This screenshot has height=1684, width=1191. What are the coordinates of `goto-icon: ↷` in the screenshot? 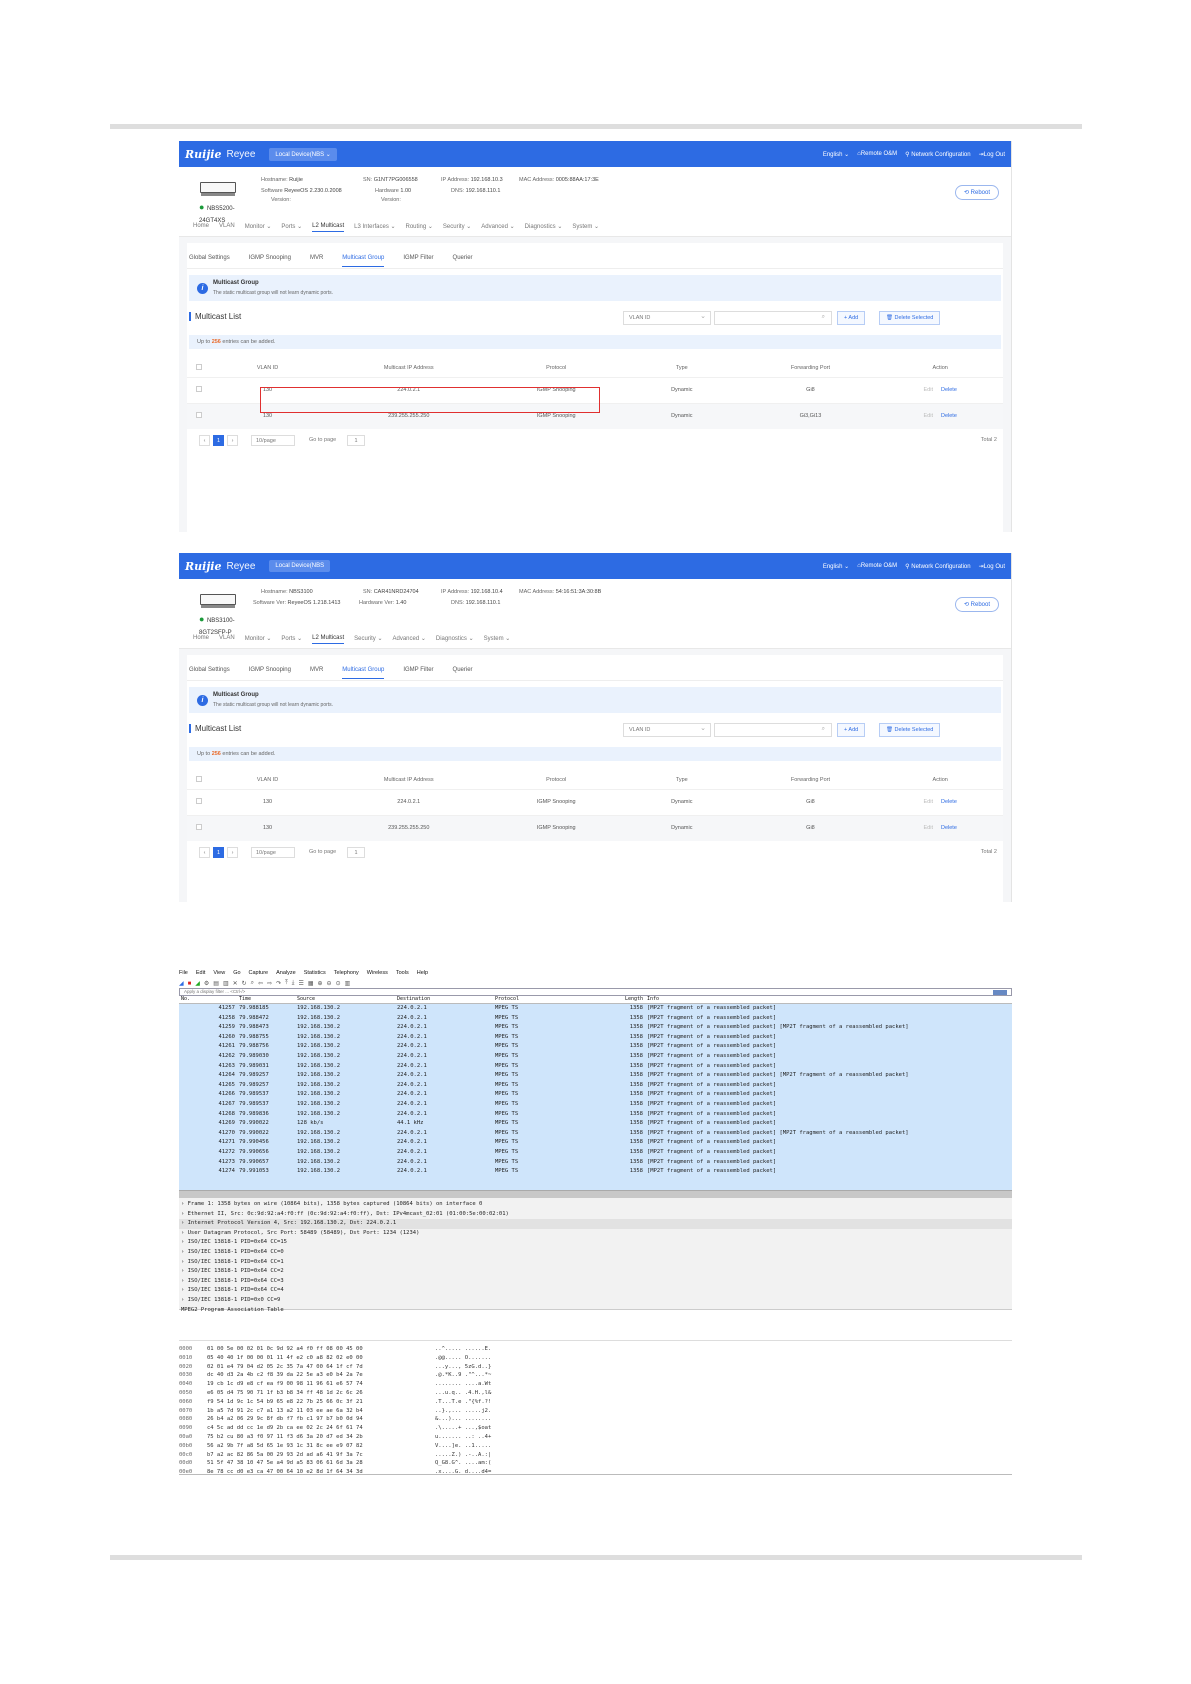 It's located at (279, 983).